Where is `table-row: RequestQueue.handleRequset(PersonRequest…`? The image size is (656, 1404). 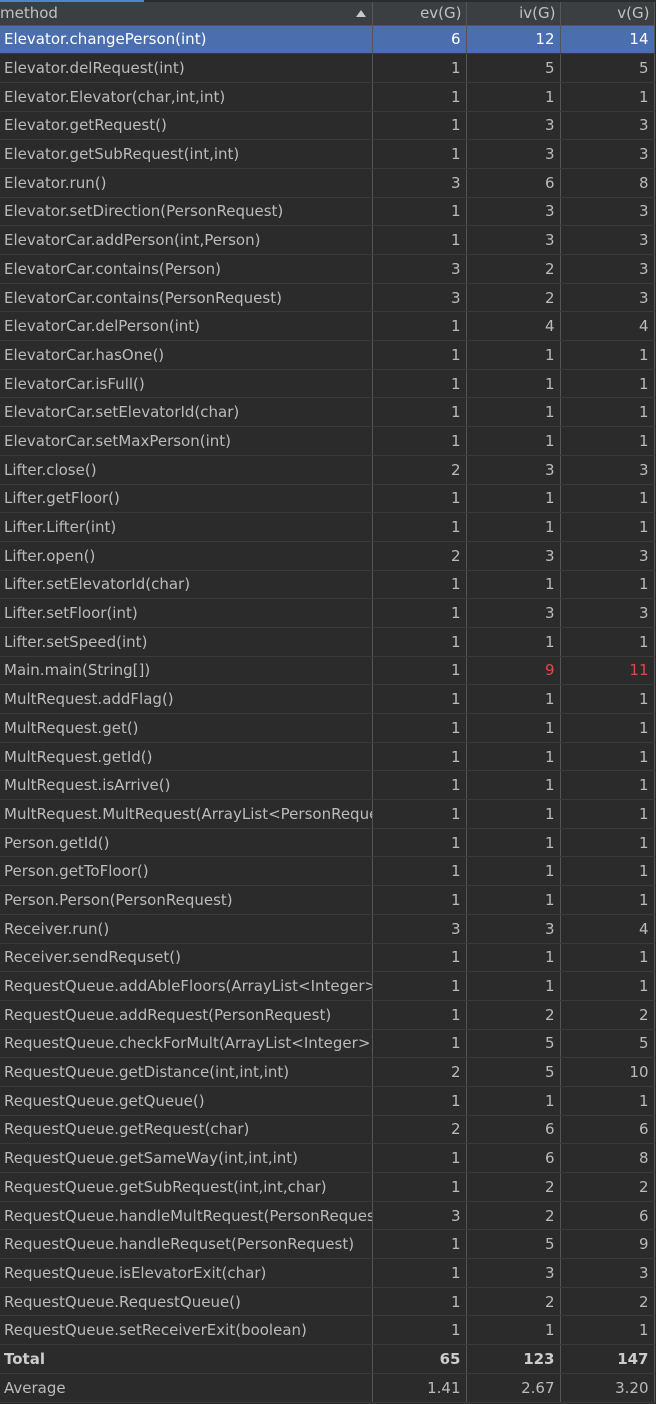
table-row: RequestQueue.handleRequset(PersonRequest… is located at coordinates (327, 1244).